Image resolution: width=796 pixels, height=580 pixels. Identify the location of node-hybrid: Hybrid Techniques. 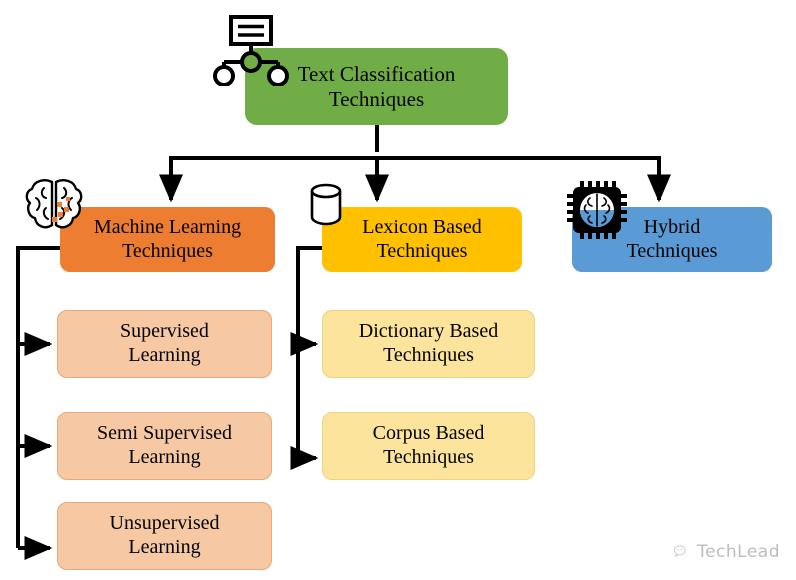
(672, 239).